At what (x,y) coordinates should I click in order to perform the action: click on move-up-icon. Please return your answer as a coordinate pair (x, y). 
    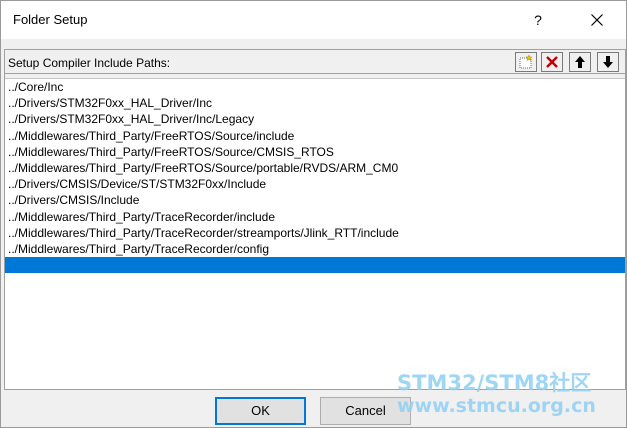
    Looking at the image, I should click on (580, 62).